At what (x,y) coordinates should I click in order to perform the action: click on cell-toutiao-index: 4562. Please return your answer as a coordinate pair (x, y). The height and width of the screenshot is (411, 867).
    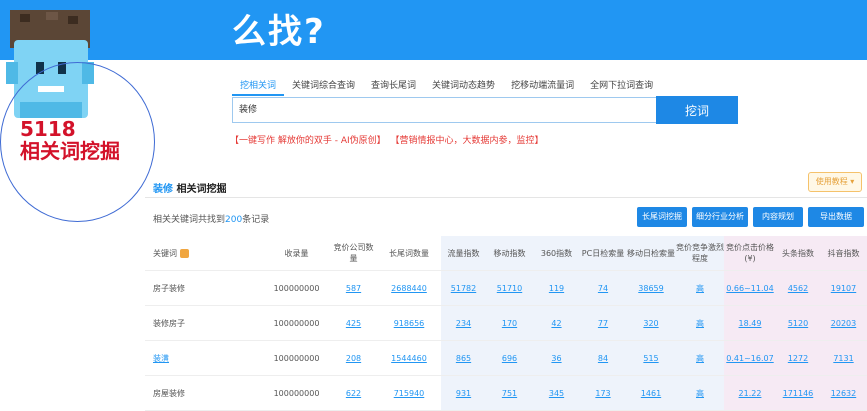
    Looking at the image, I should click on (798, 288).